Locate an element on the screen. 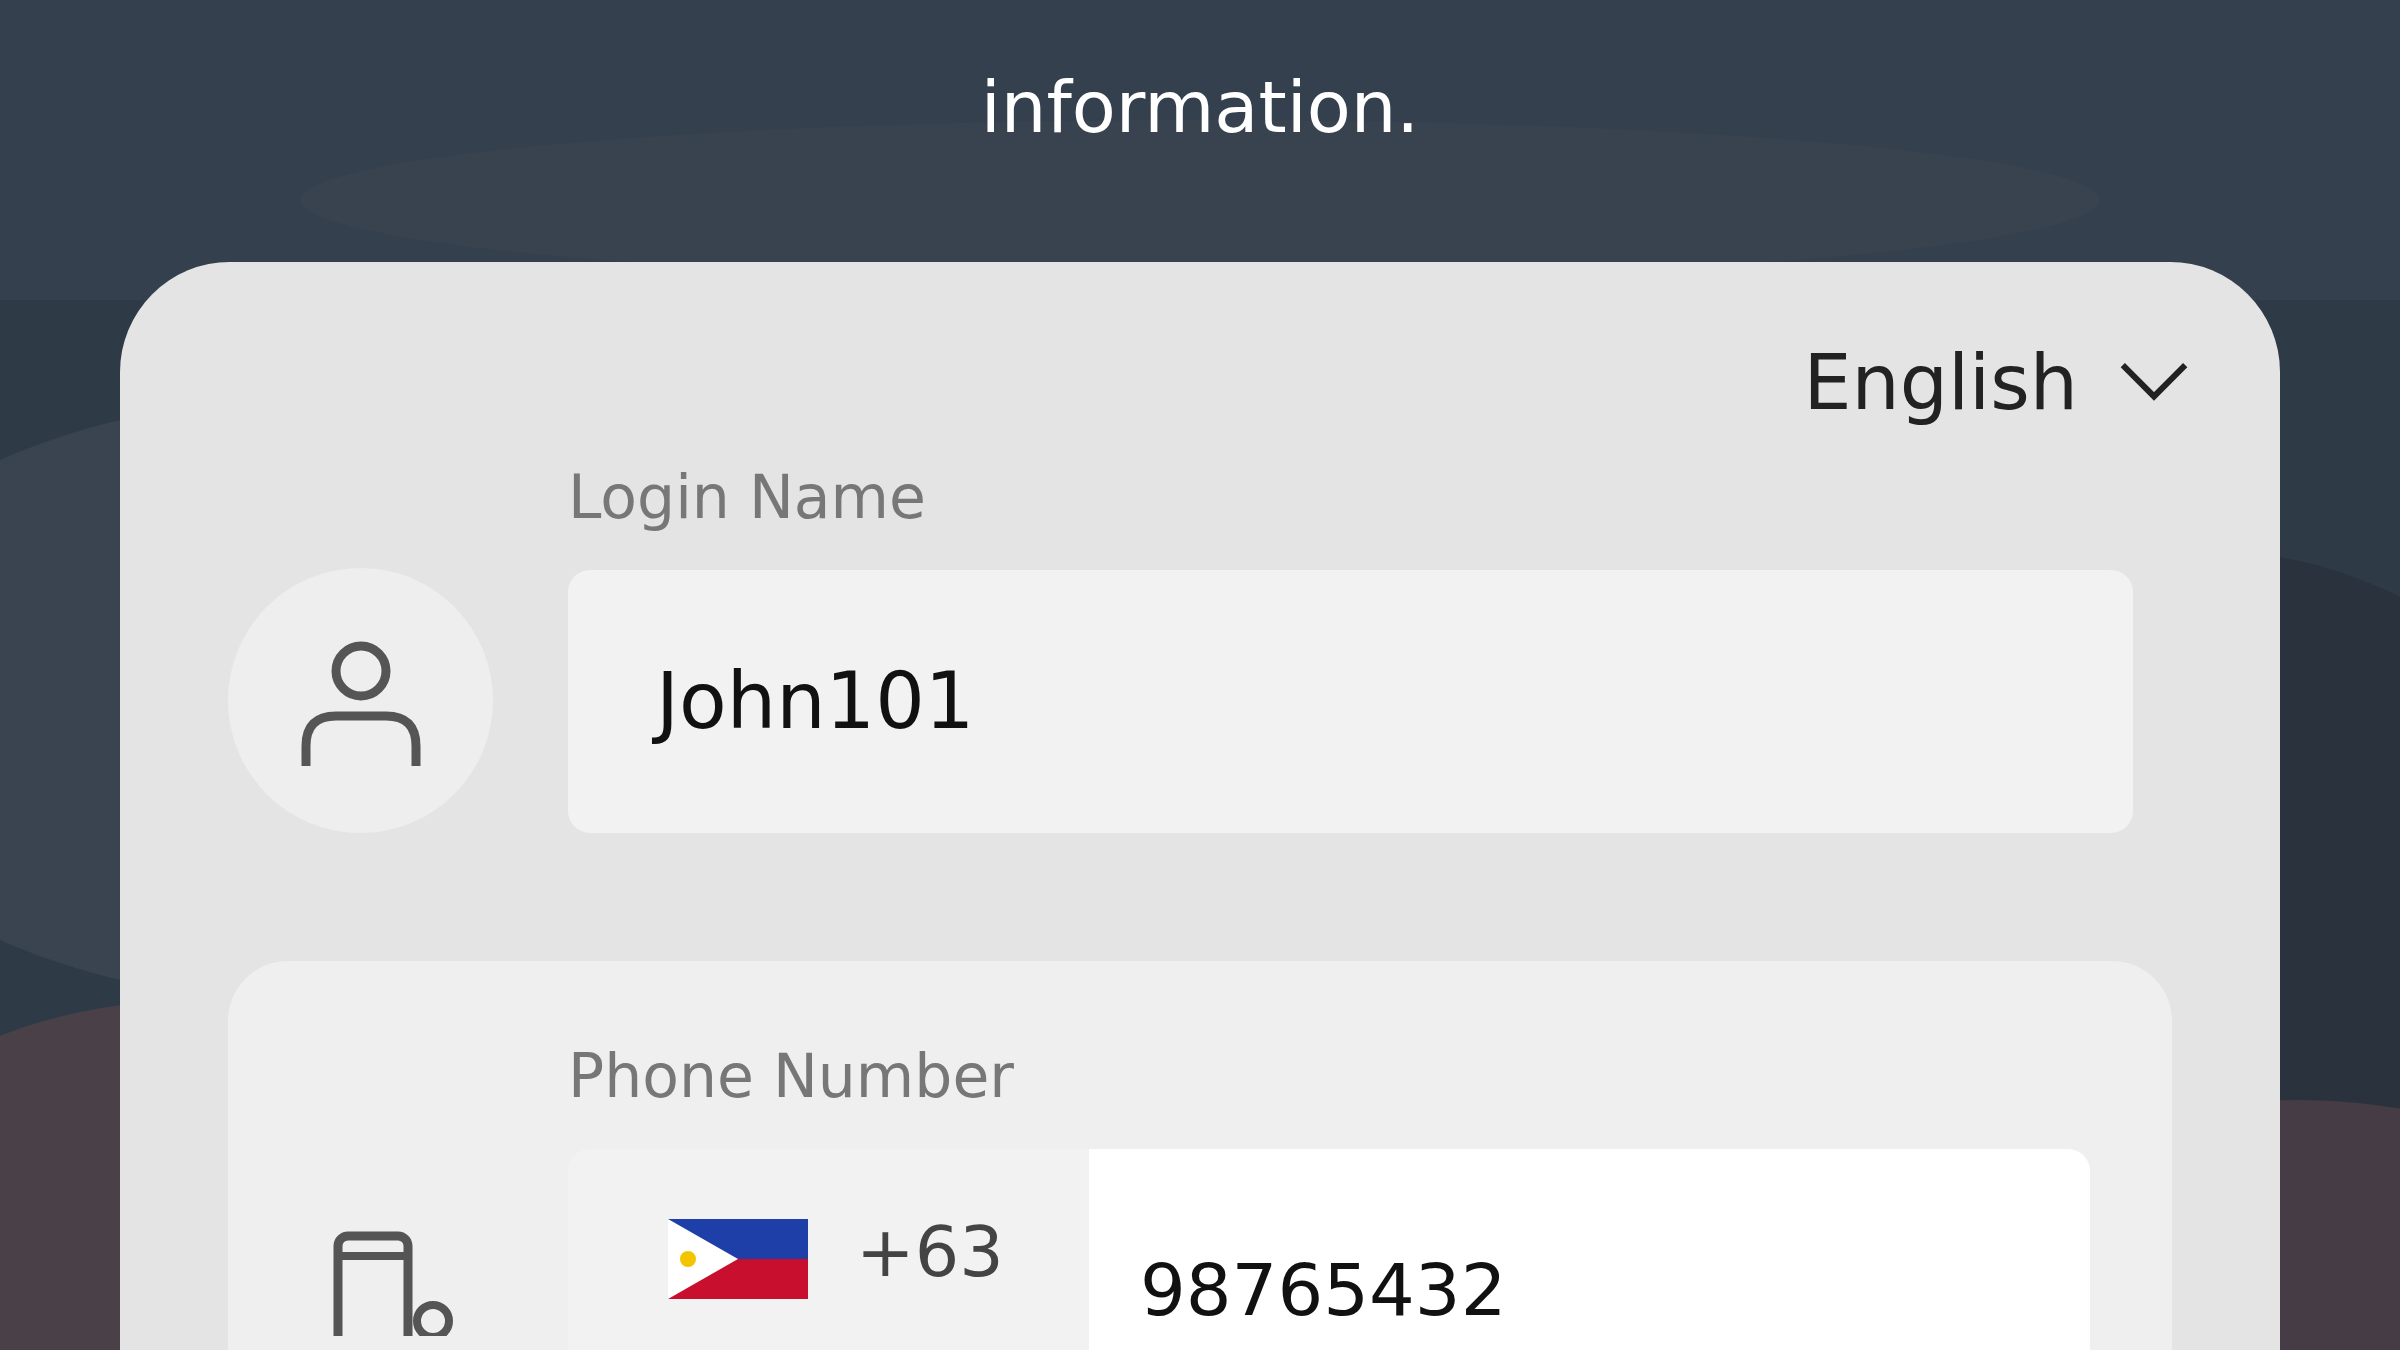  flag-icon is located at coordinates (738, 1259).